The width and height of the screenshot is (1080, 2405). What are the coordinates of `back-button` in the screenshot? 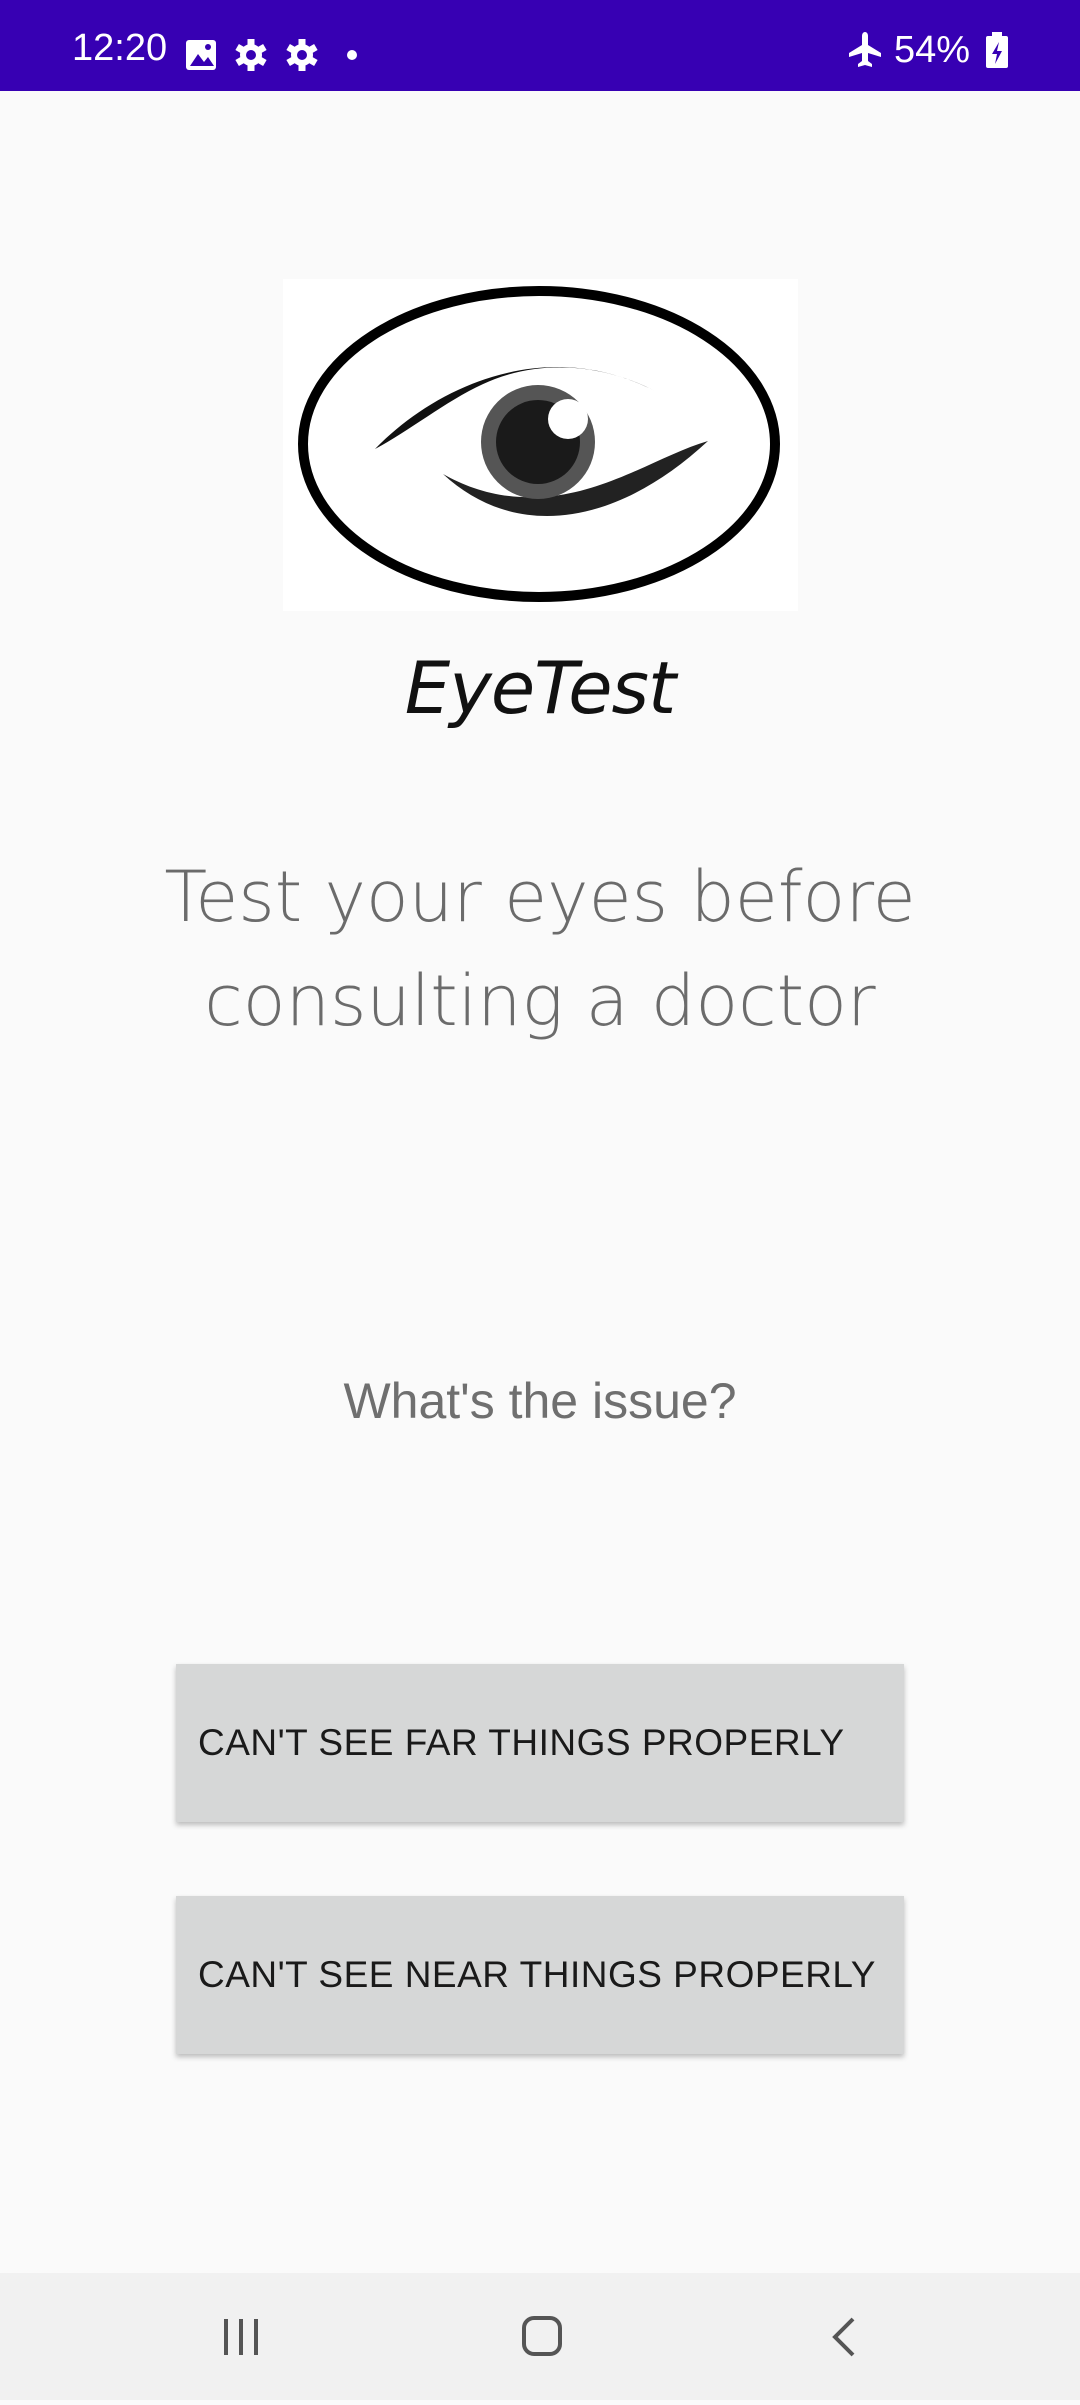 It's located at (843, 2336).